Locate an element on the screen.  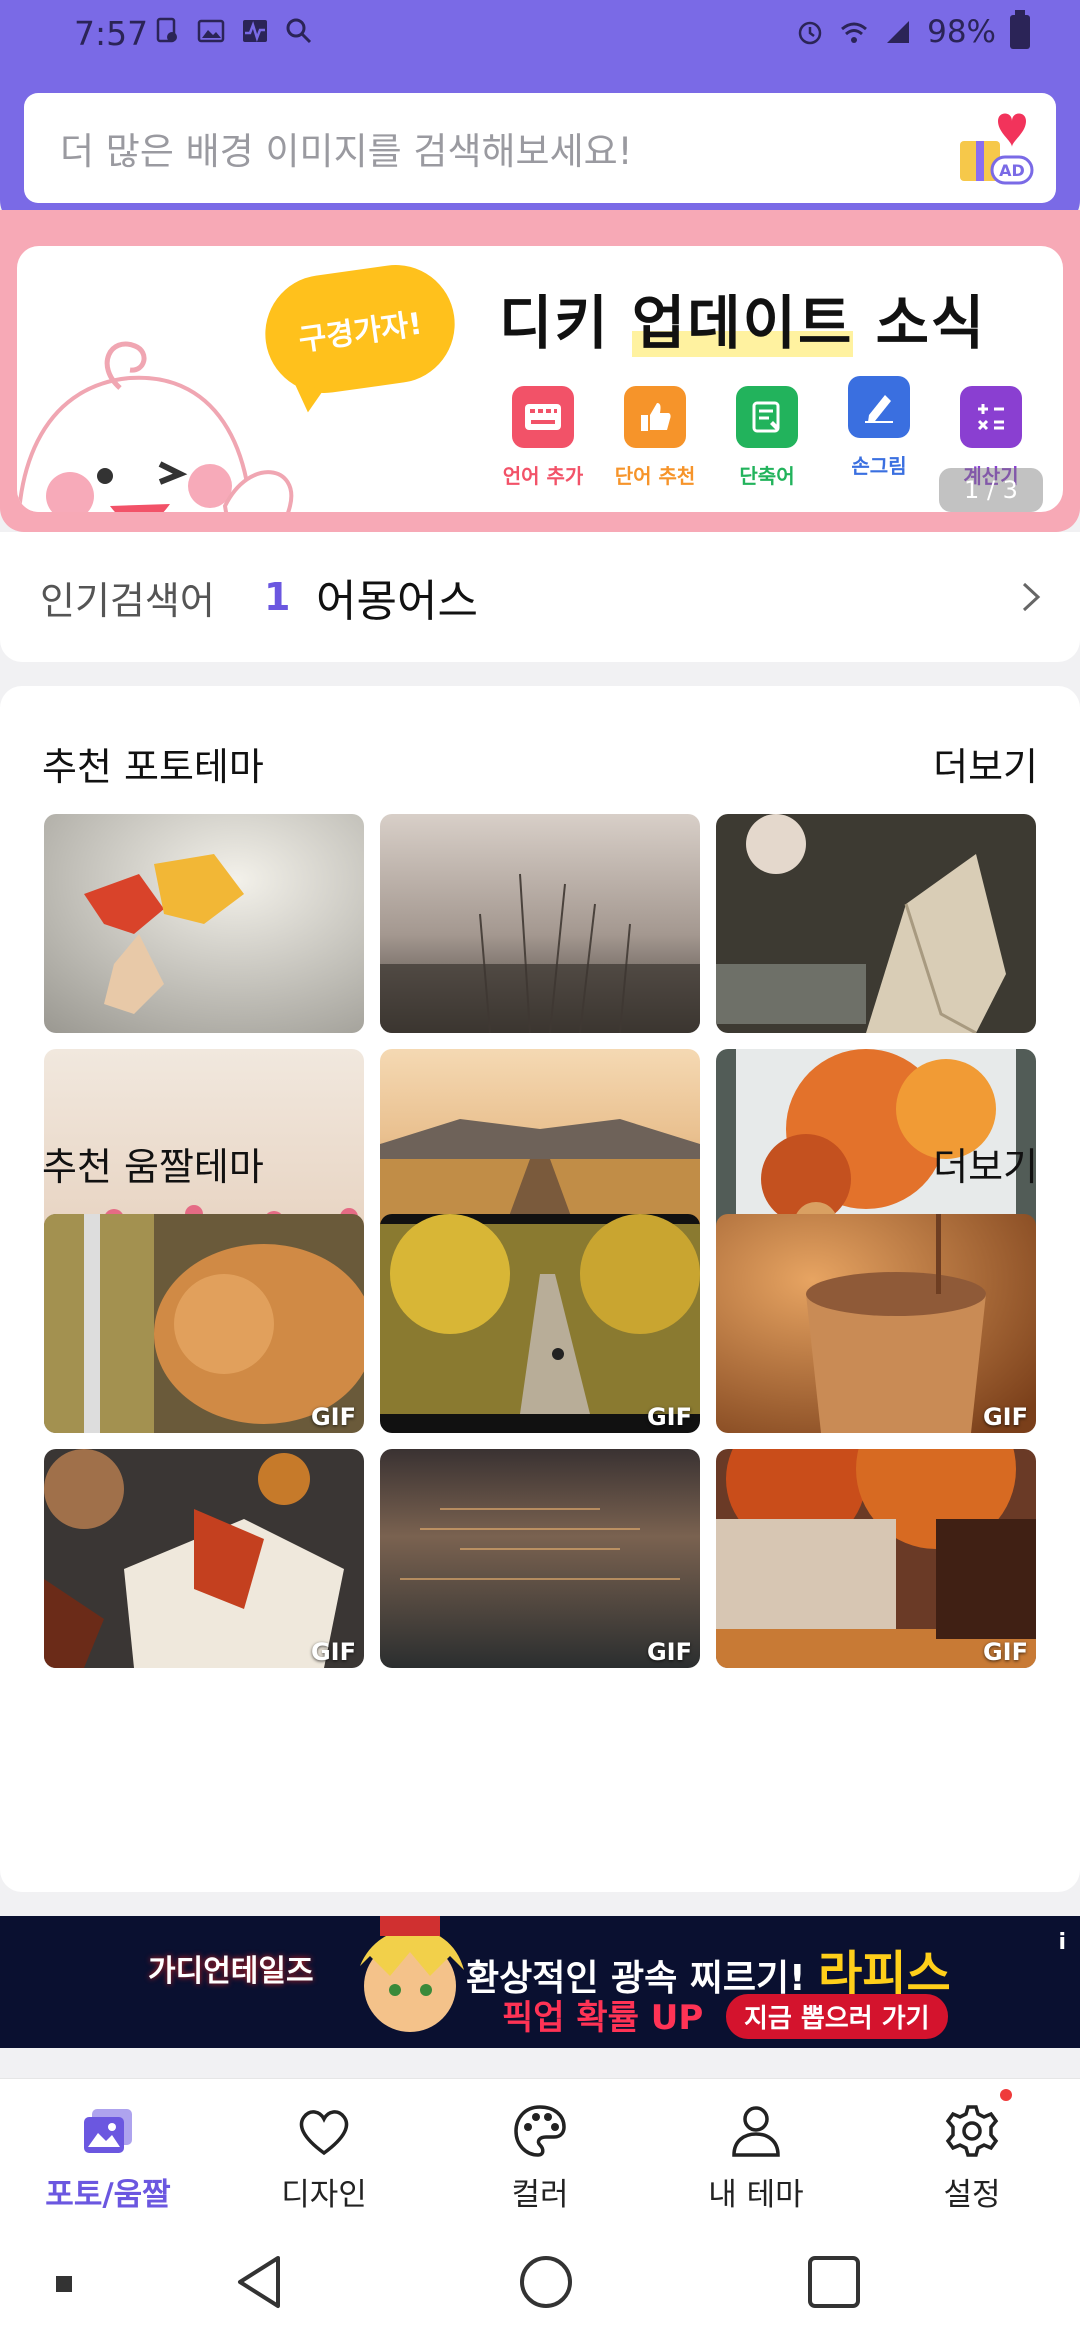
back-icon is located at coordinates (260, 2282).